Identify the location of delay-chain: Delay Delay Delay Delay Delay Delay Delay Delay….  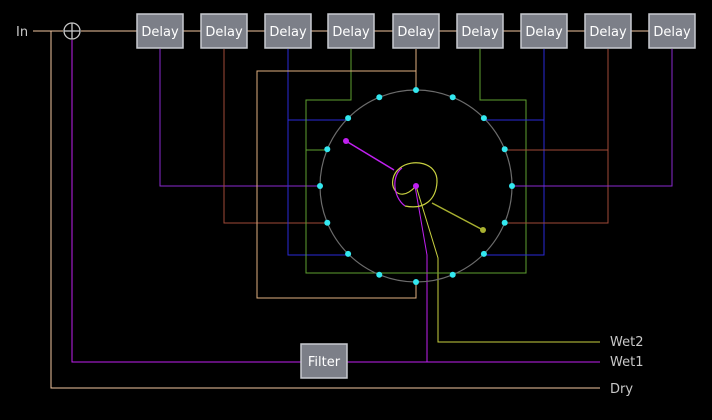
(416, 31).